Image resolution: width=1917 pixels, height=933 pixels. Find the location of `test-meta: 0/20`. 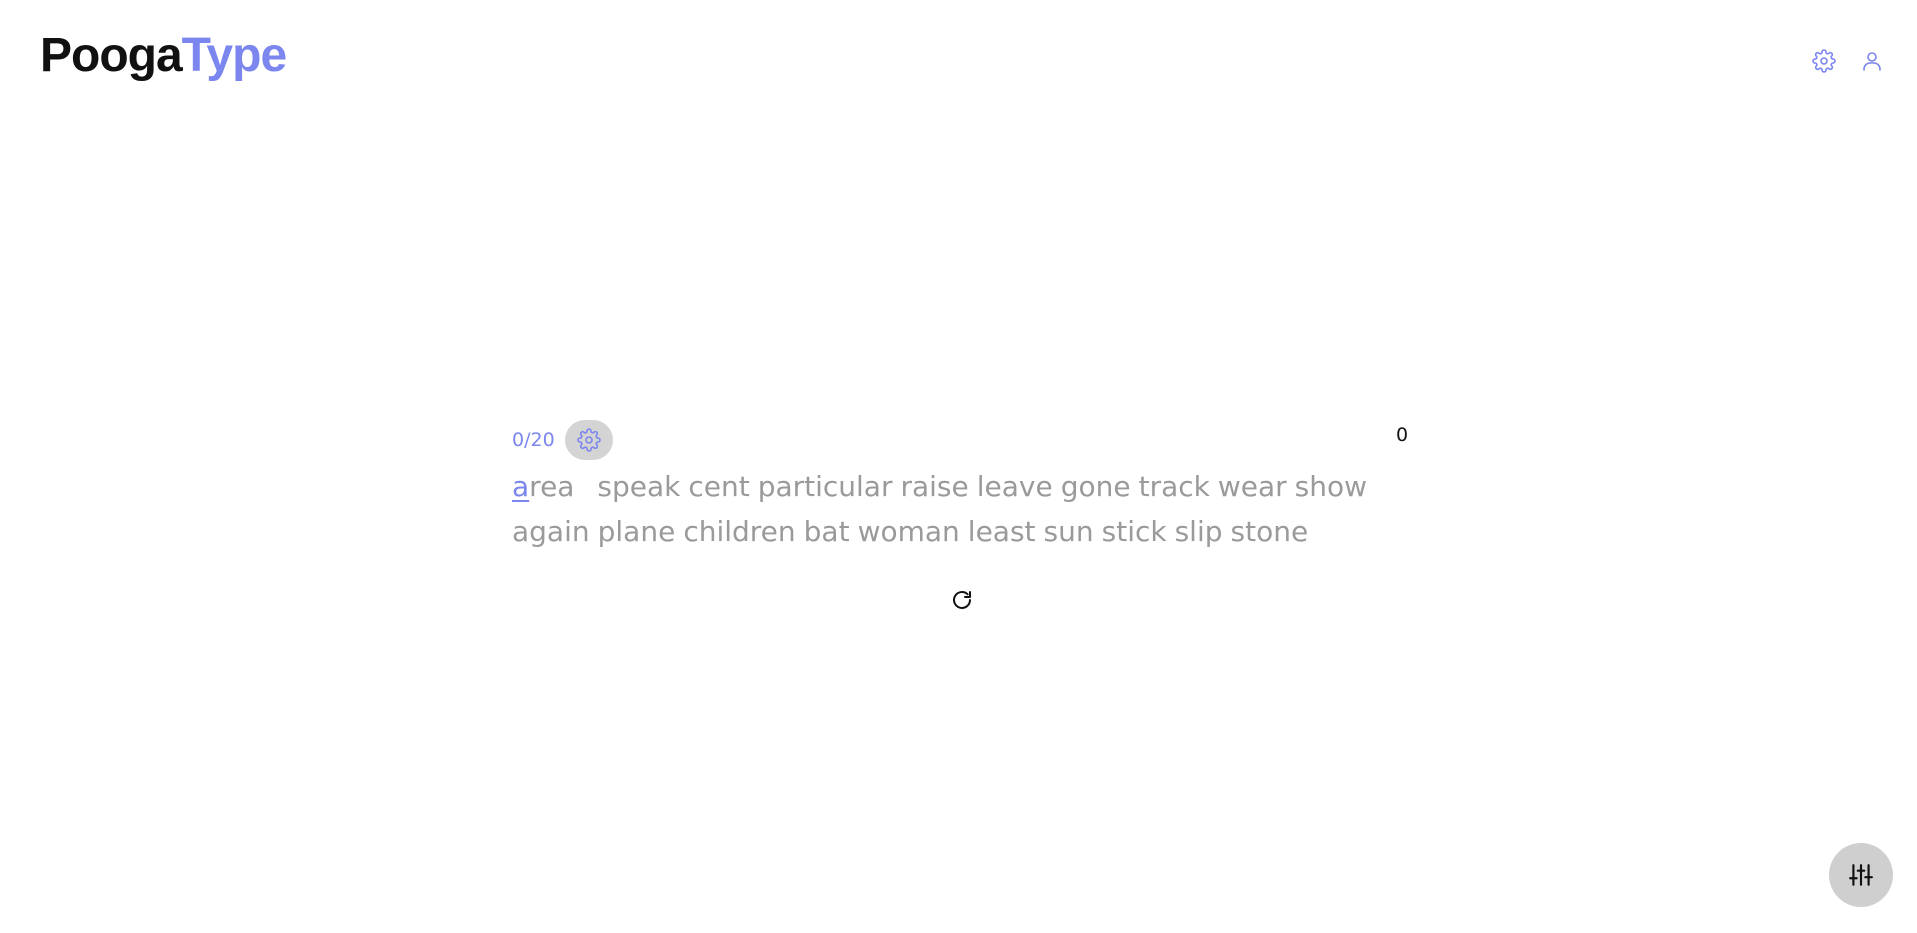

test-meta: 0/20 is located at coordinates (962, 440).